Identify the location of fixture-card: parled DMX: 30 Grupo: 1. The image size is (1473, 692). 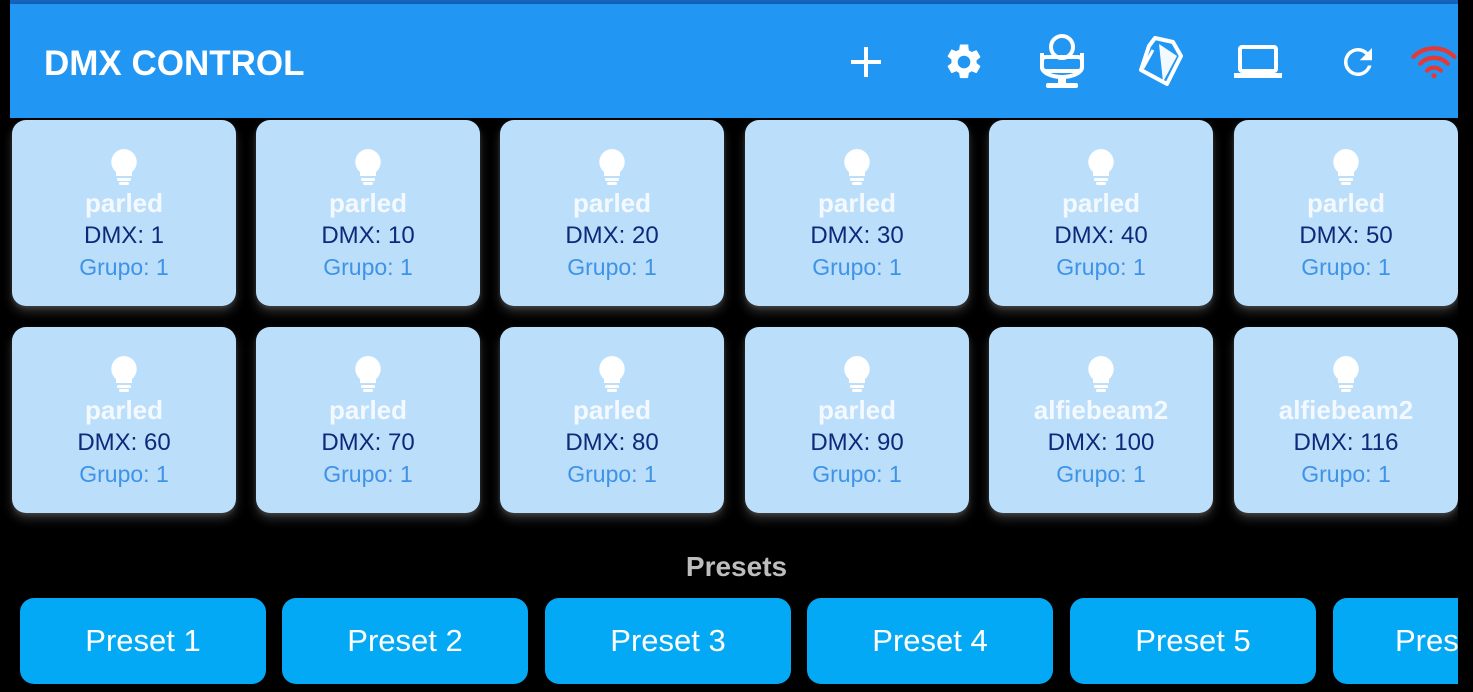
(857, 213).